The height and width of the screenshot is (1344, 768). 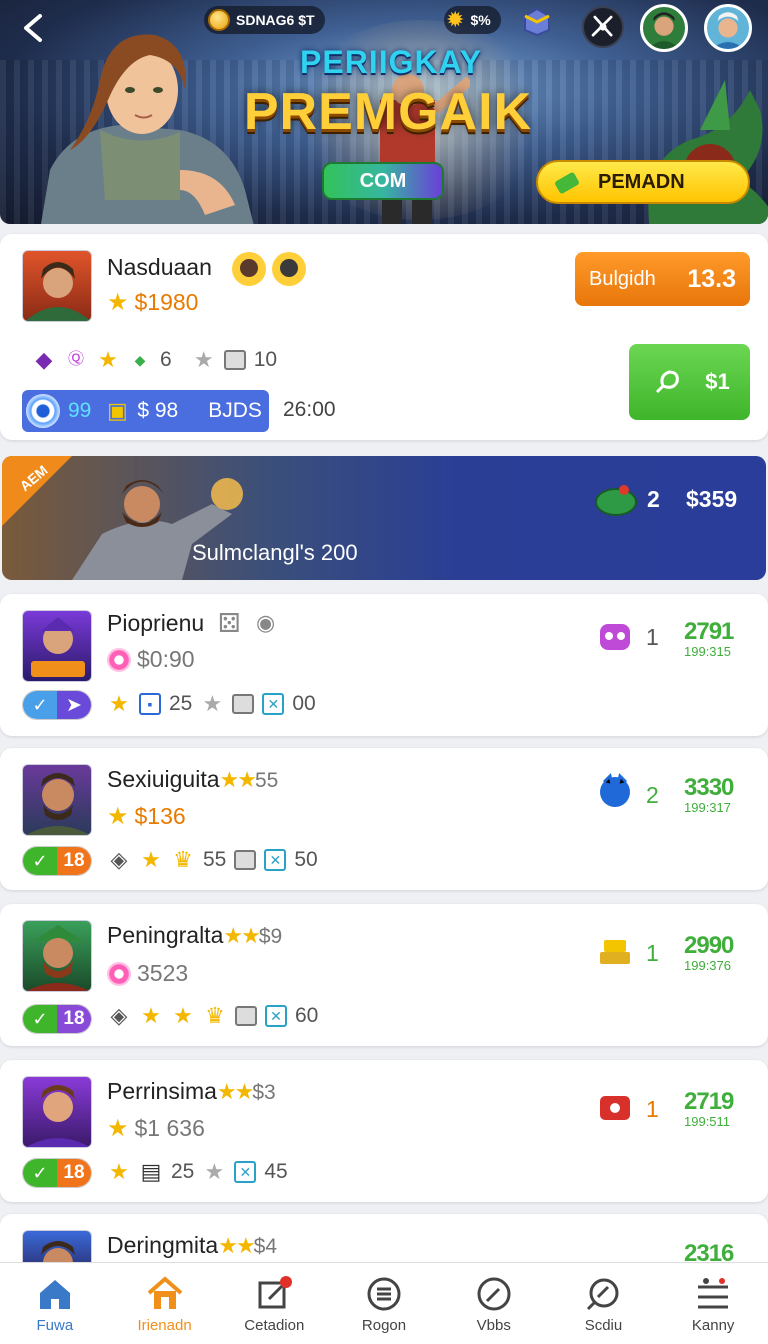 I want to click on nav-item-edit: Cetadion, so click(x=274, y=1303).